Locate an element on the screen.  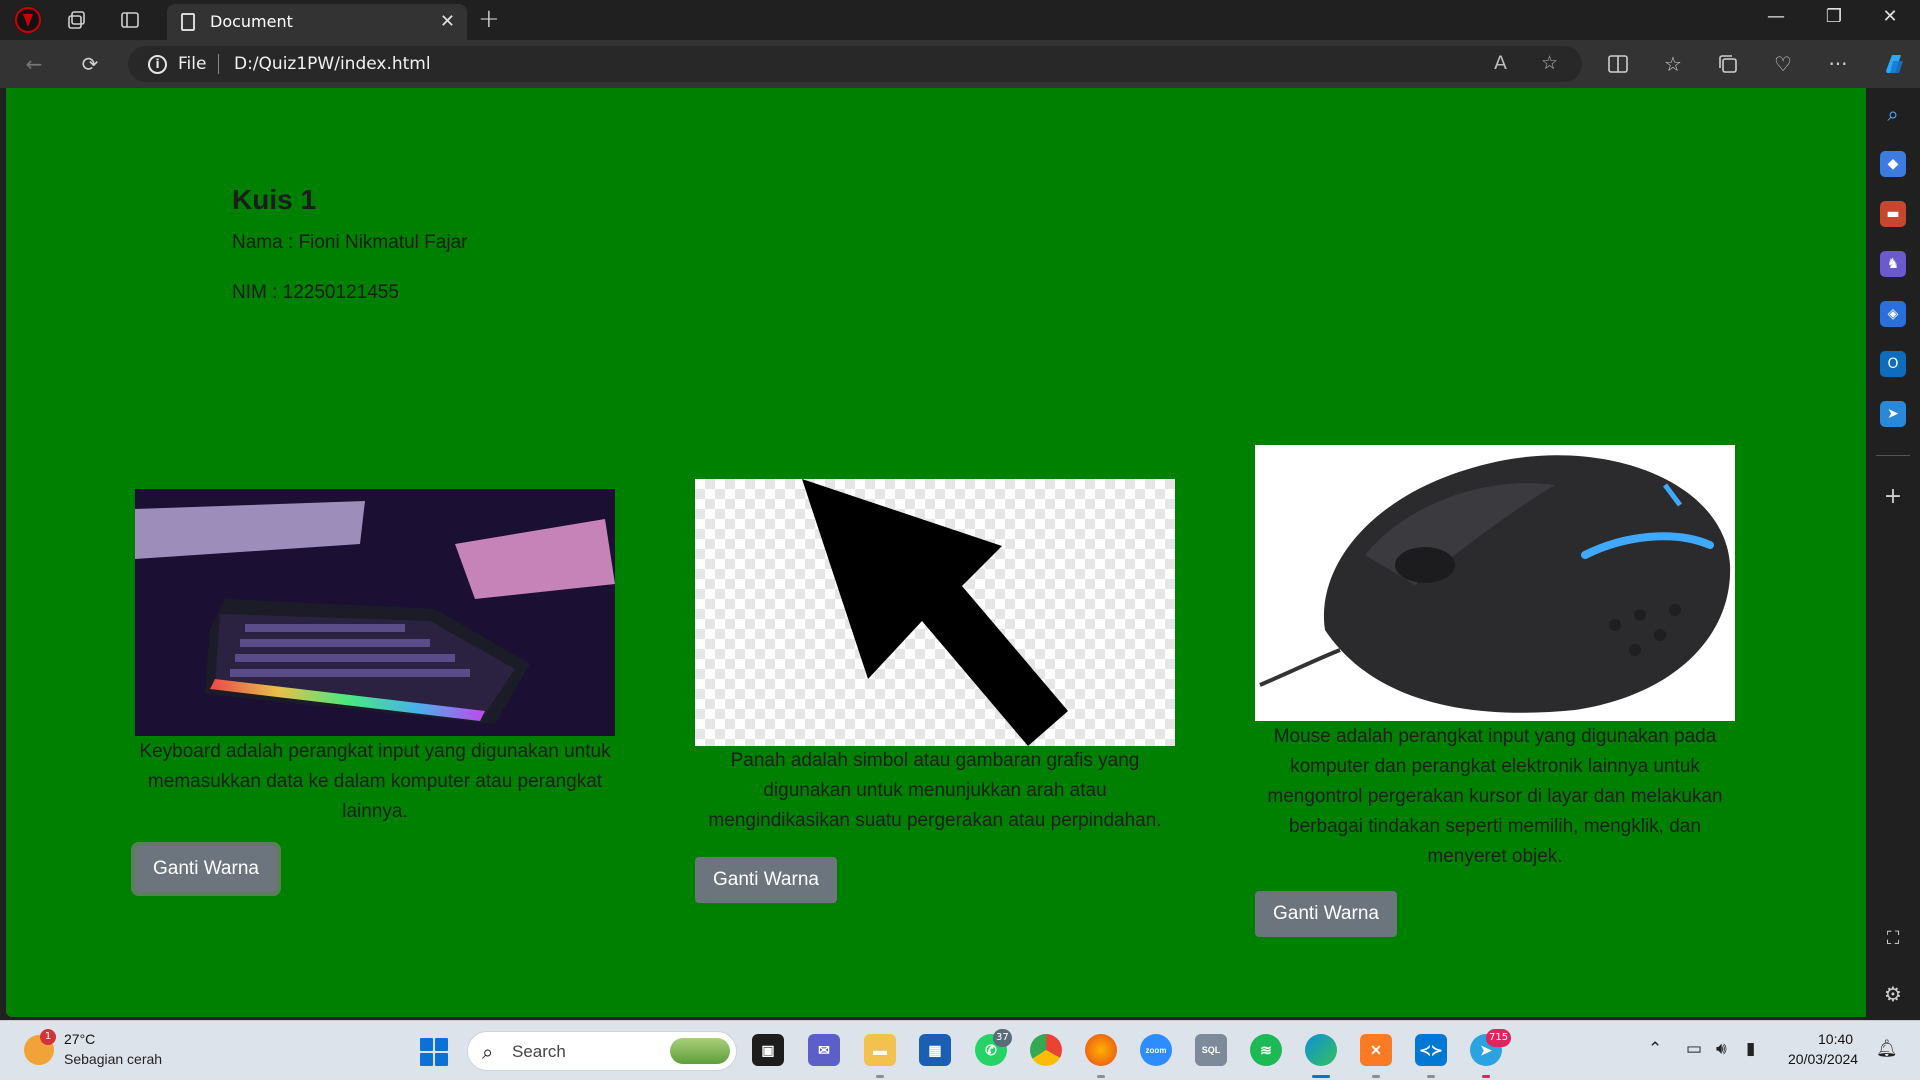
student-nim: NIM : 12250121455 is located at coordinates (315, 292).